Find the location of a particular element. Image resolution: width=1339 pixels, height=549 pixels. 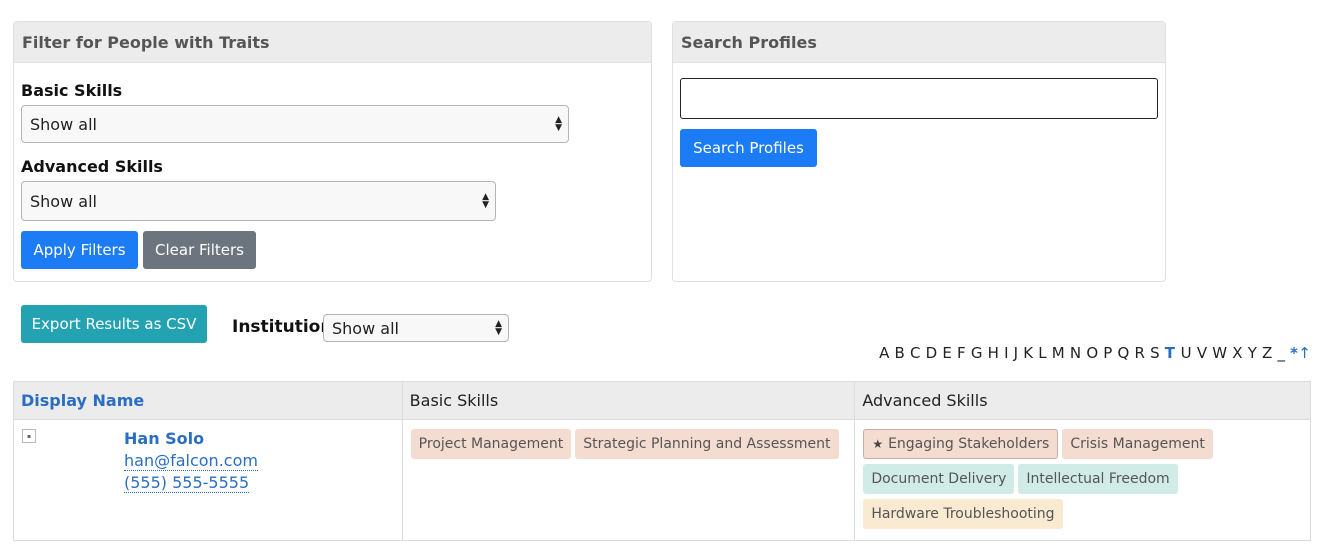

alpha-letter-T: T is located at coordinates (1173, 353).